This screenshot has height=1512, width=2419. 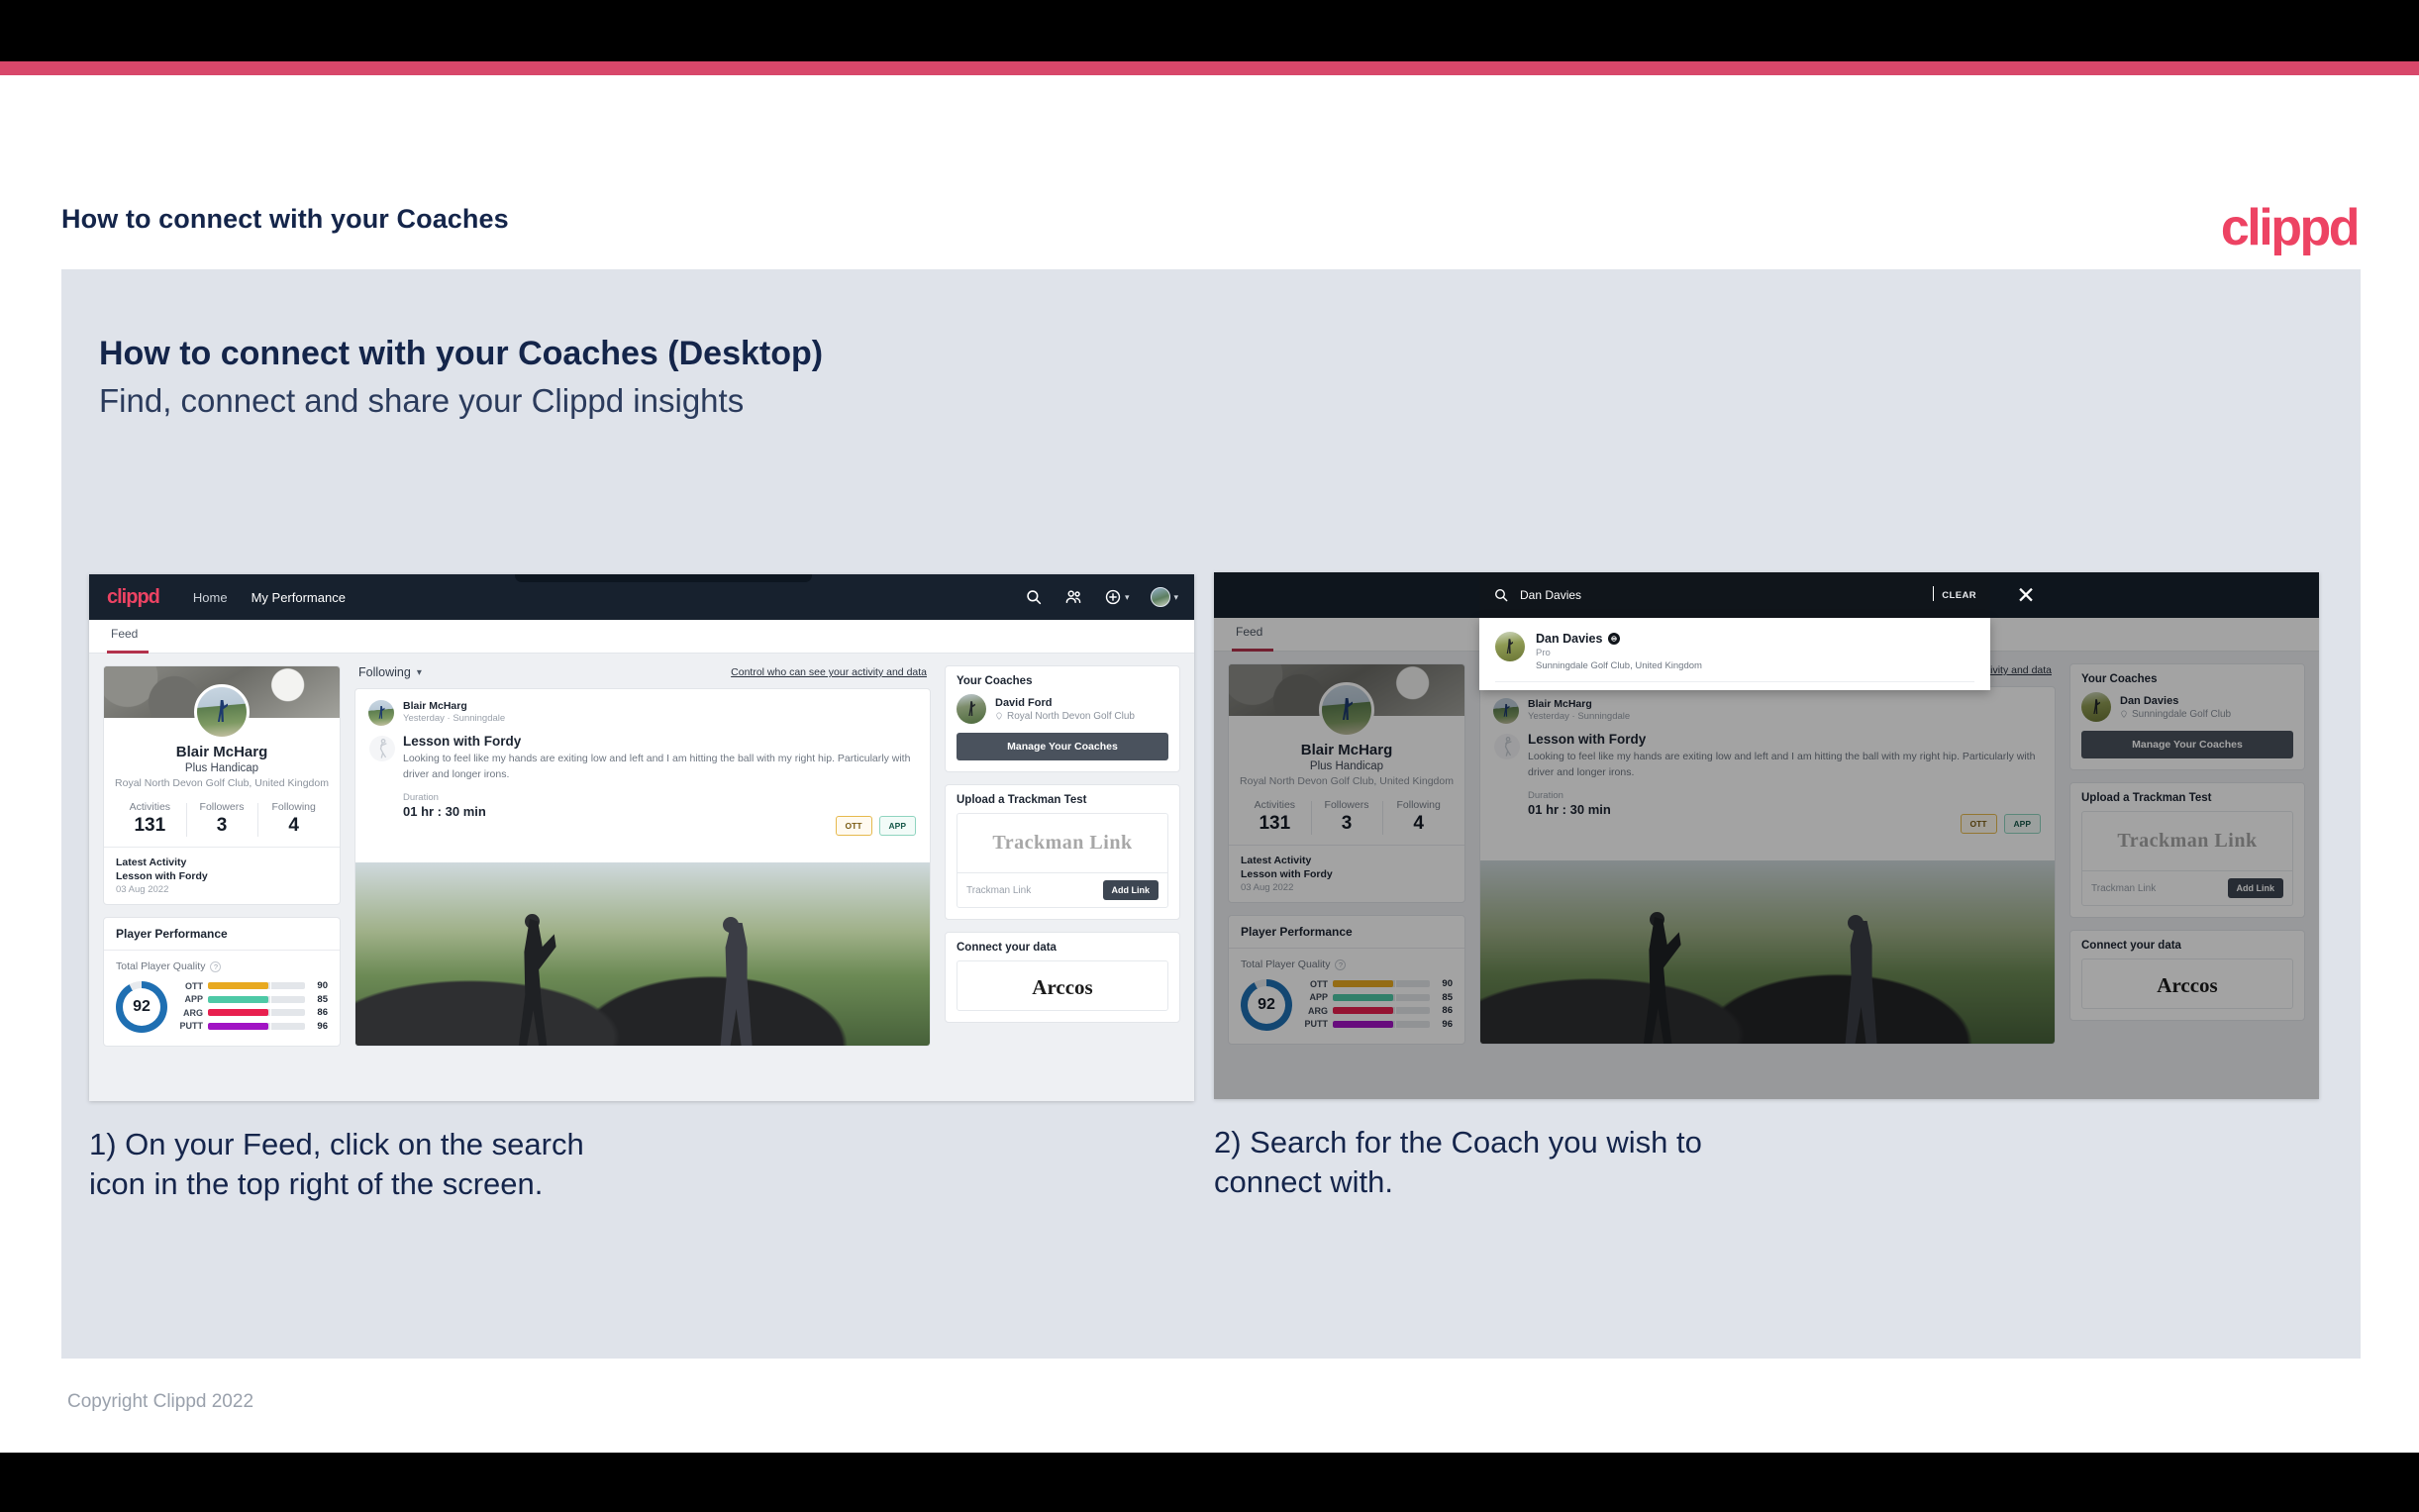 I want to click on nav-item-my-performance: My Performance, so click(x=299, y=597).